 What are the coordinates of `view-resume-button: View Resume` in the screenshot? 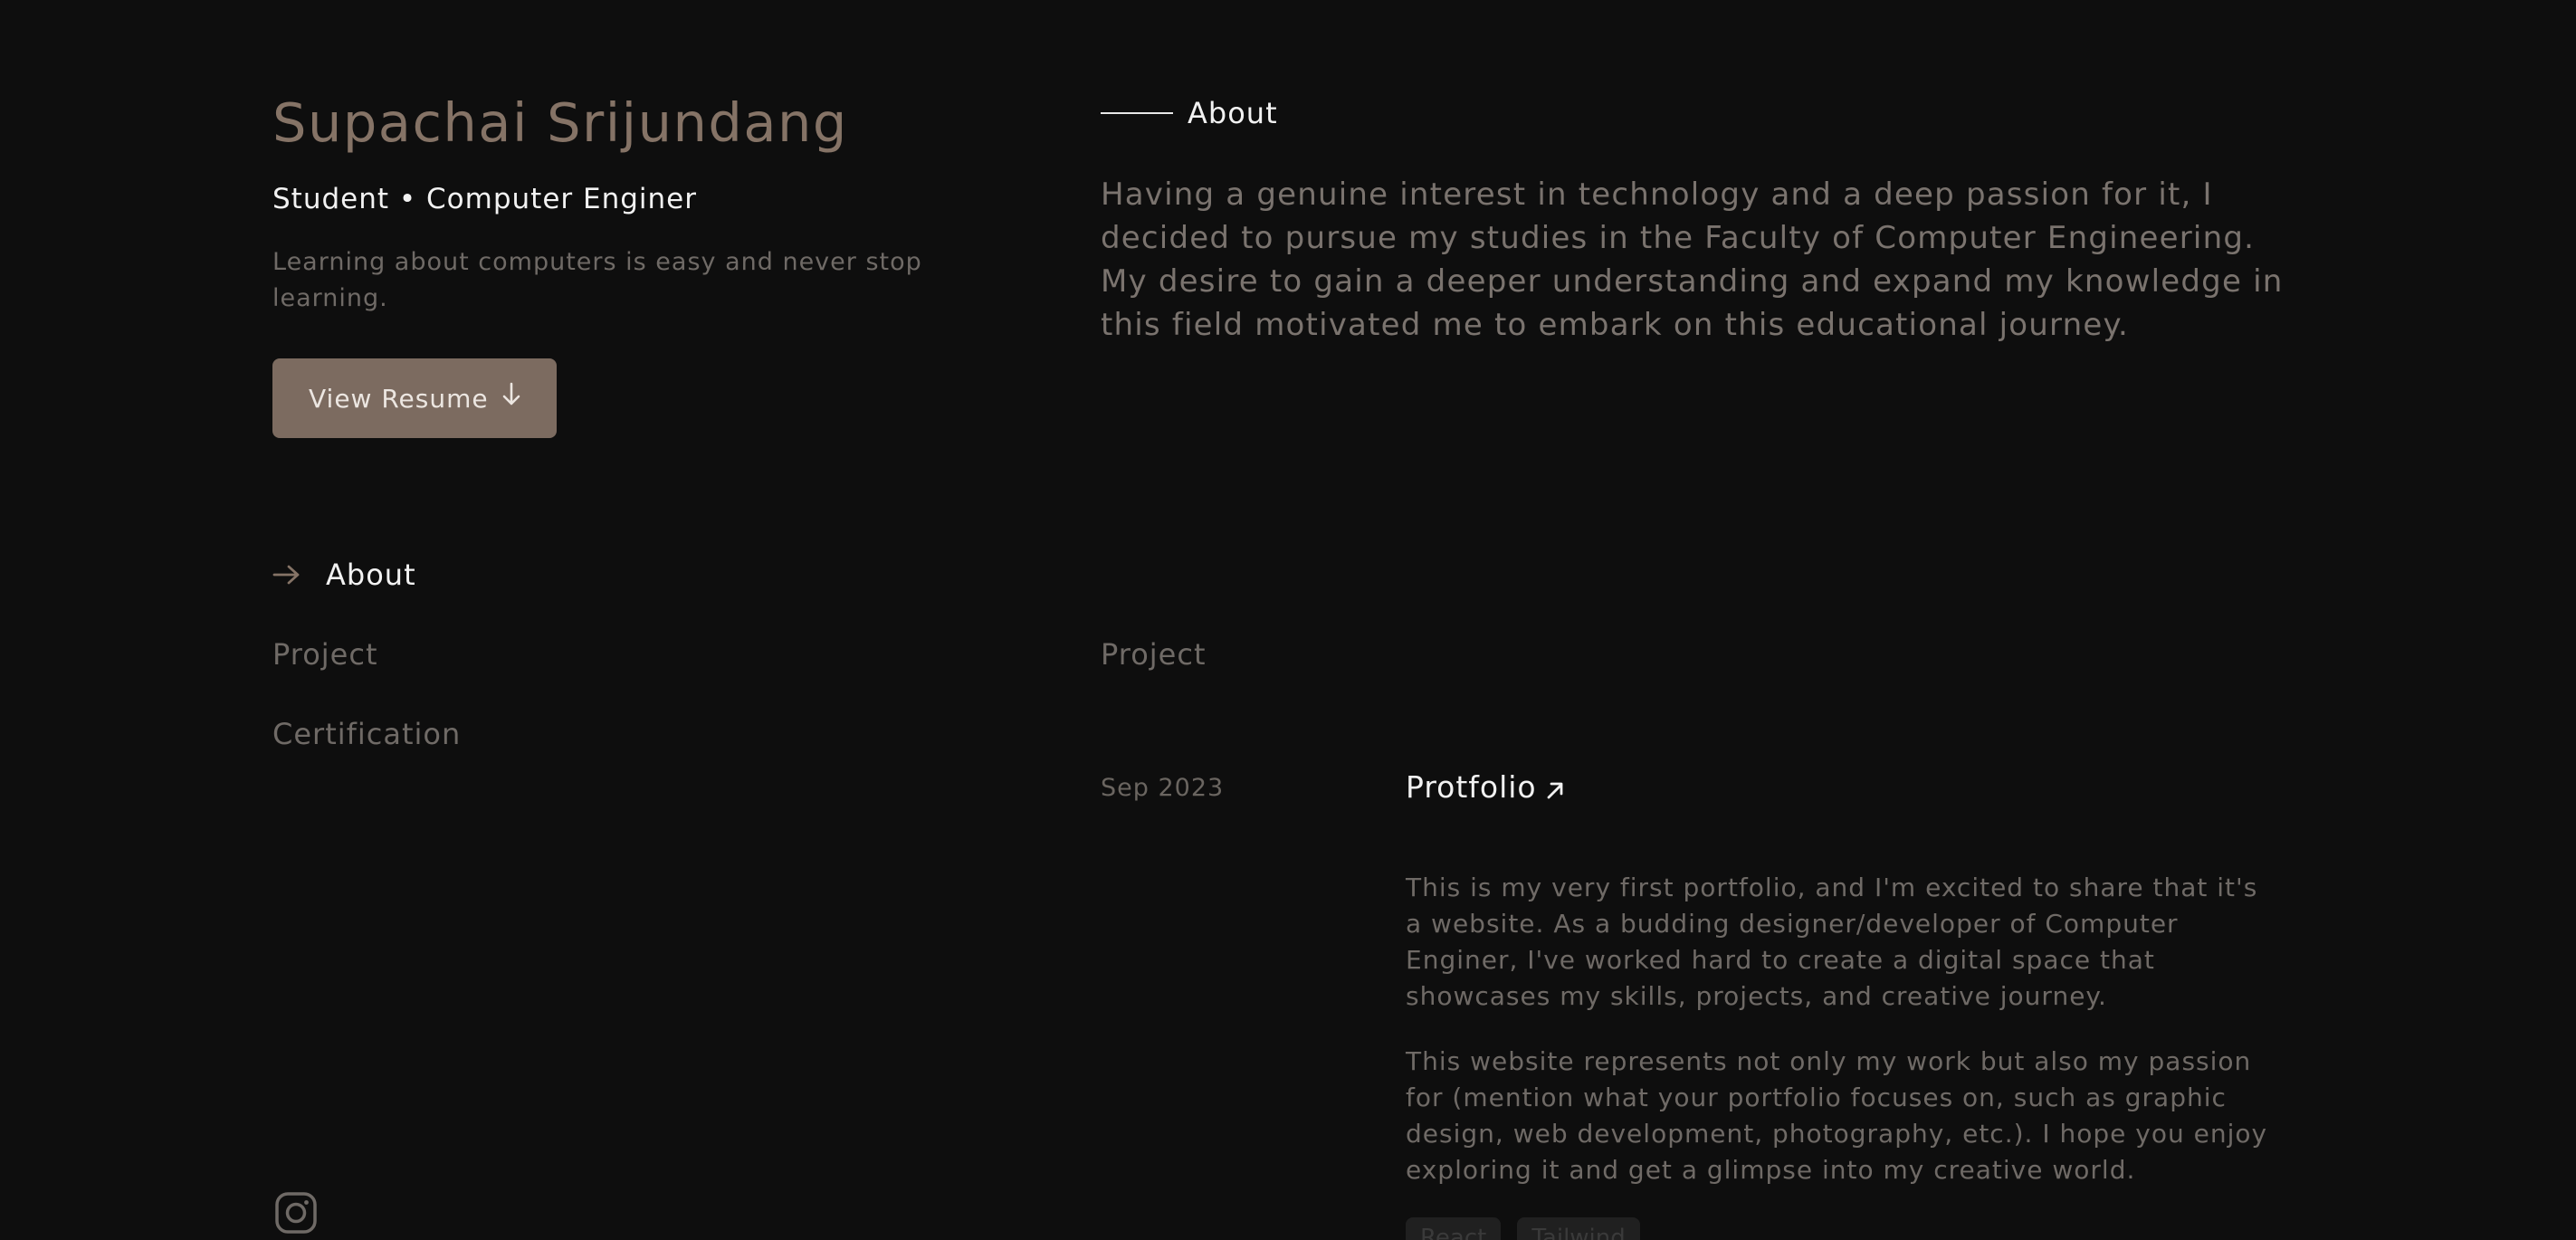 It's located at (415, 398).